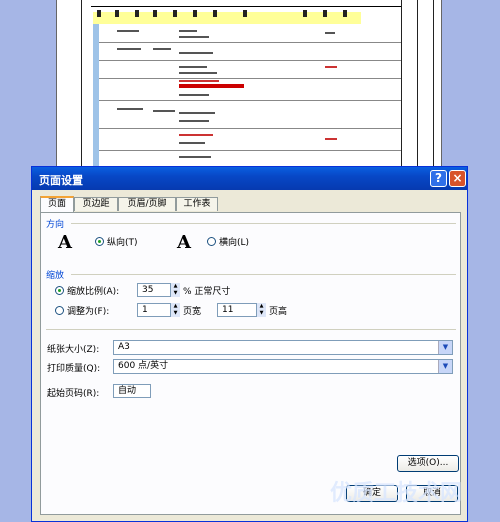 The height and width of the screenshot is (522, 500). Describe the element at coordinates (396, 493) in the screenshot. I see `watermark-logo: 优质工技术网` at that location.